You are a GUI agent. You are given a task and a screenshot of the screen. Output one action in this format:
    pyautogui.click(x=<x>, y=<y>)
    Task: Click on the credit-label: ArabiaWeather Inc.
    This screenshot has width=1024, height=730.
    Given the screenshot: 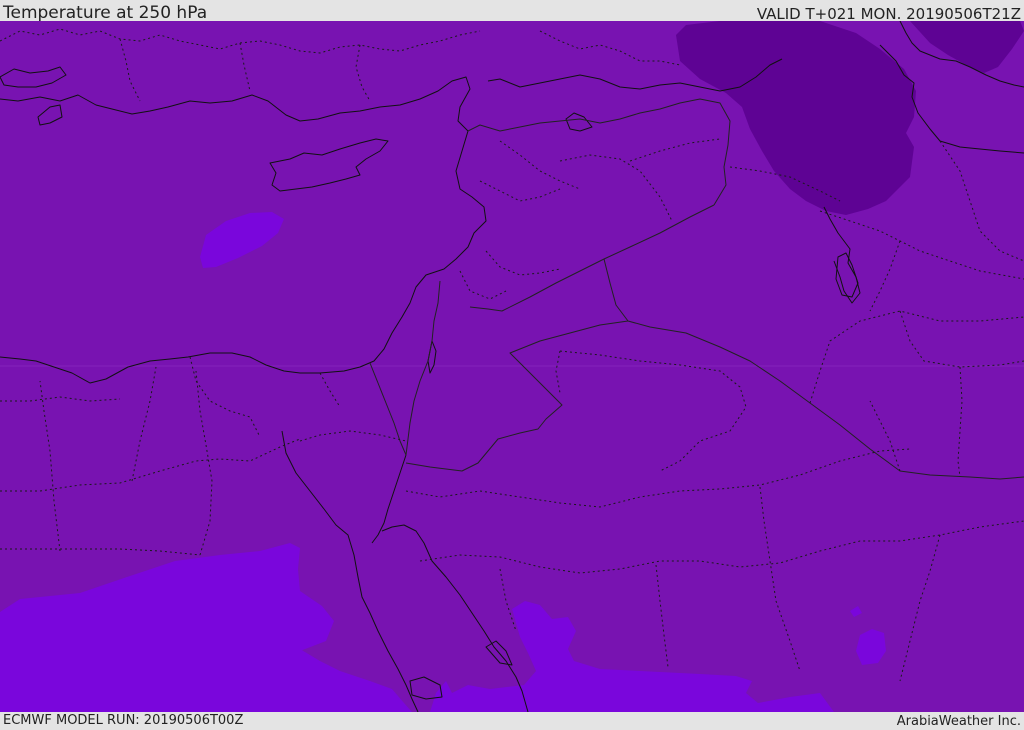 What is the action you would take?
    pyautogui.click(x=958, y=721)
    